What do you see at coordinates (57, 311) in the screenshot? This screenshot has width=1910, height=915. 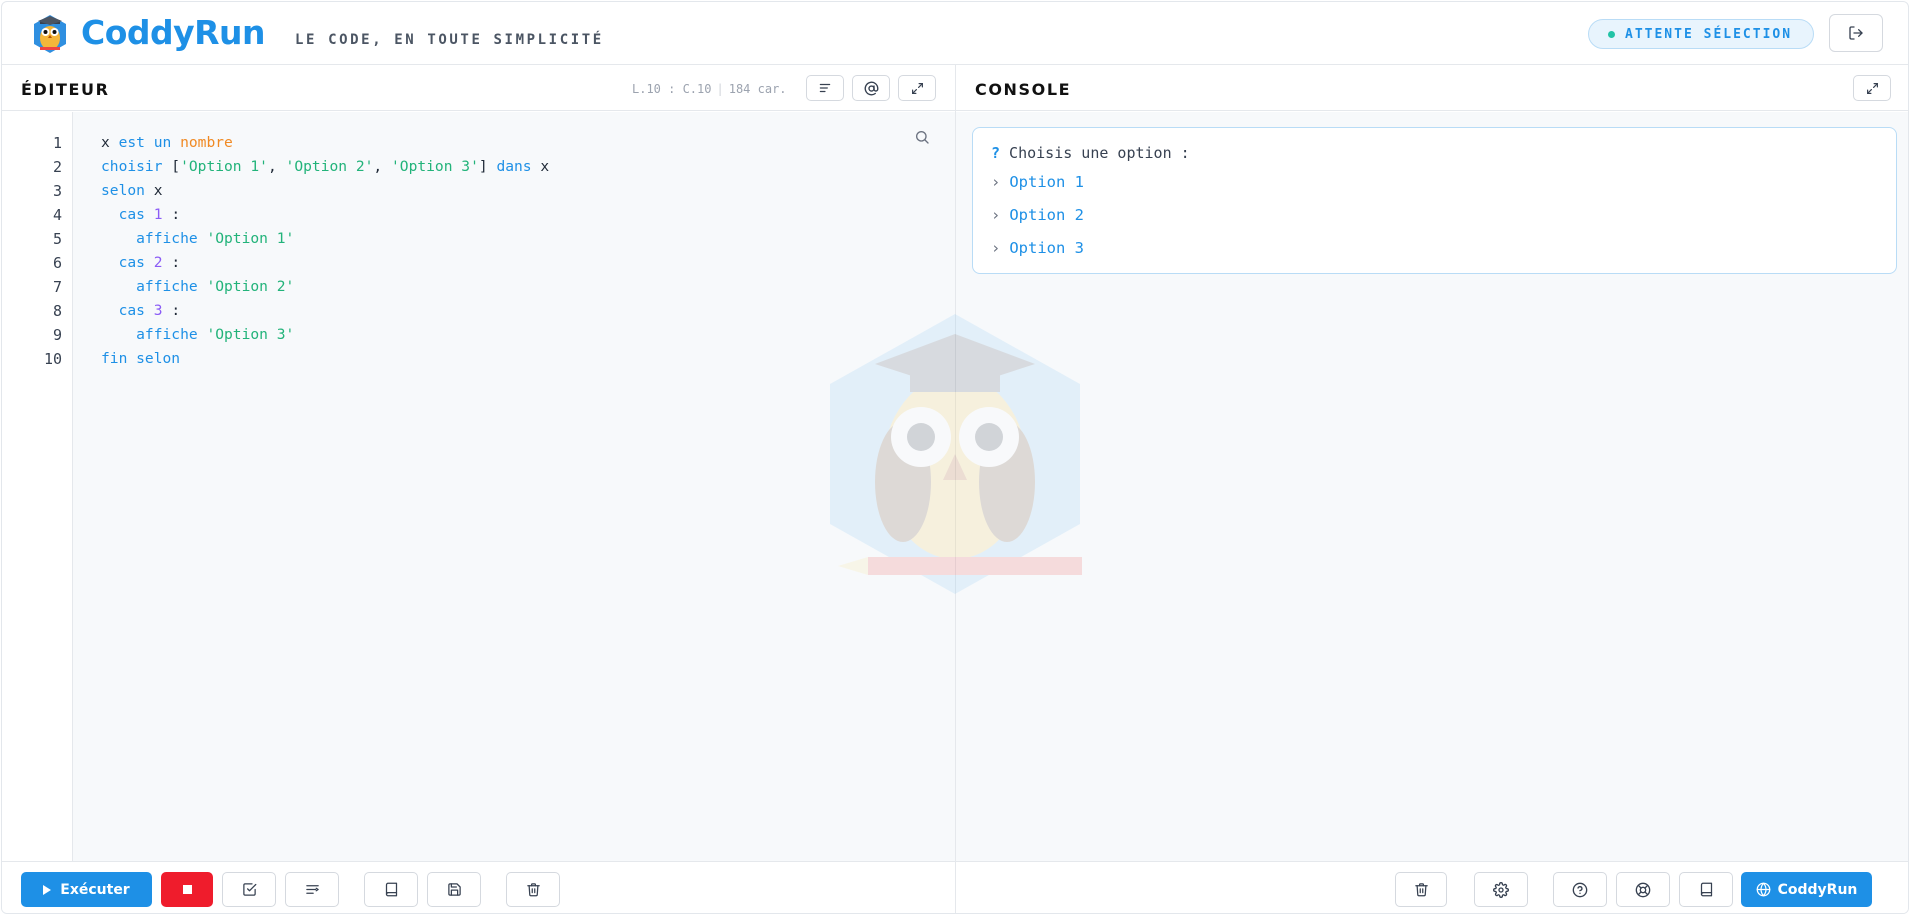 I see `line-number: 8` at bounding box center [57, 311].